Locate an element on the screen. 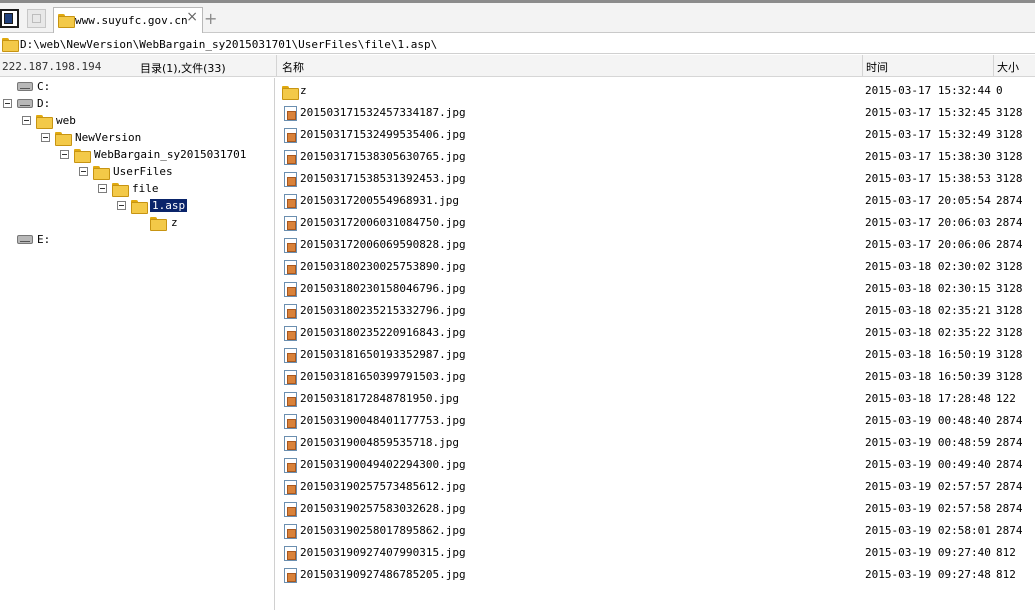  file-name: 201503180230158046796.jpg is located at coordinates (383, 288).